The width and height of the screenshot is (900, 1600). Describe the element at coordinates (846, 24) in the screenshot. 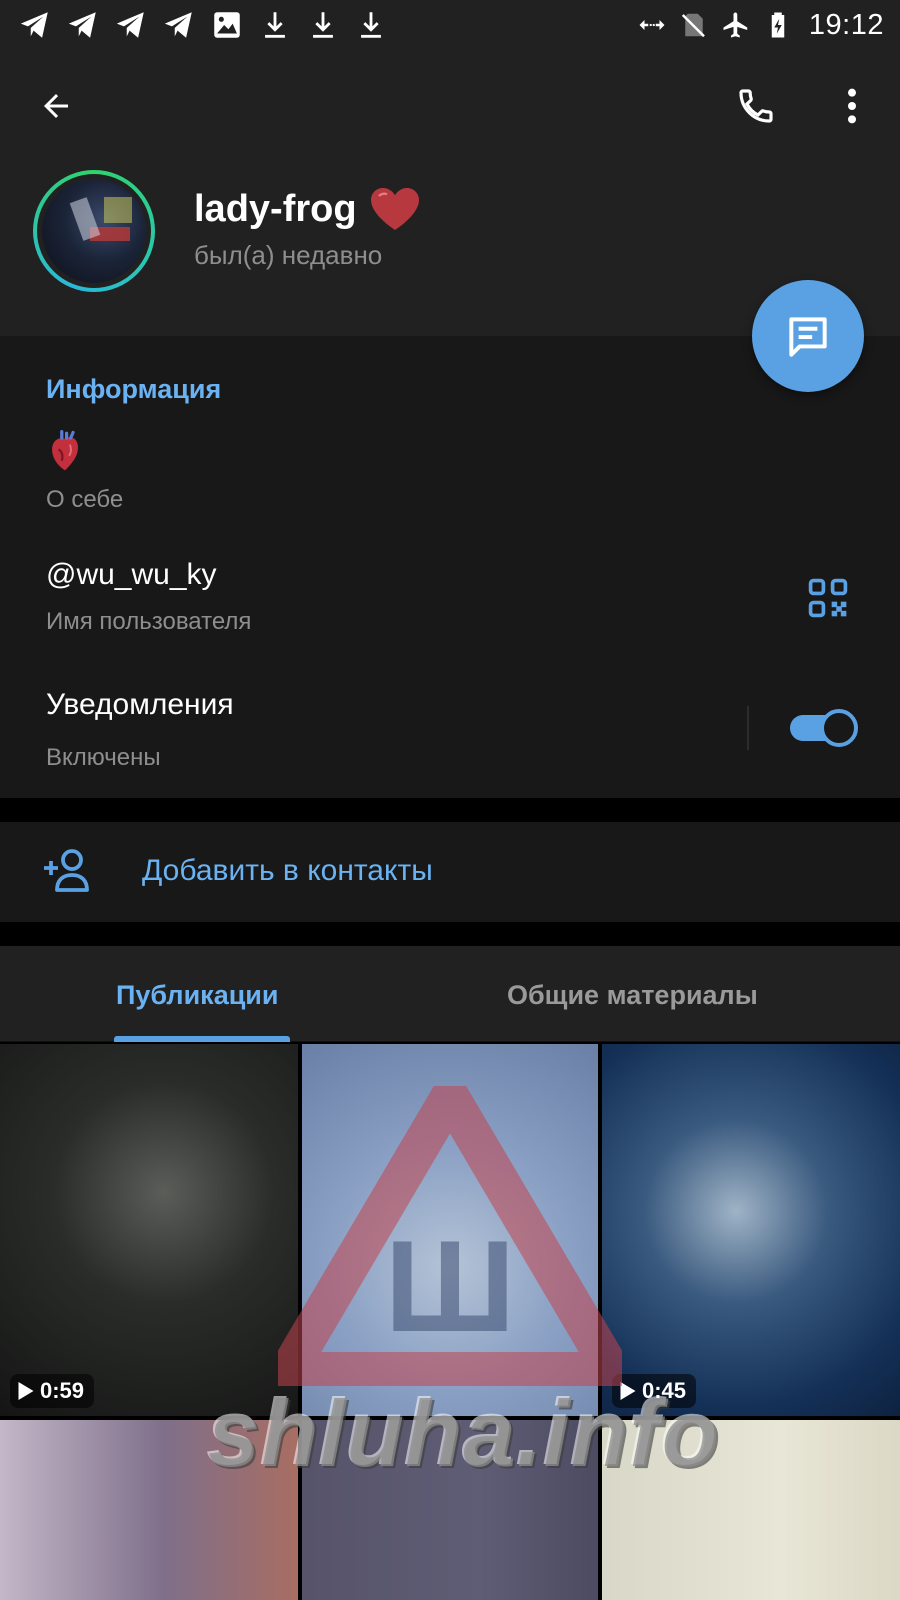

I see `clock: 19:12` at that location.